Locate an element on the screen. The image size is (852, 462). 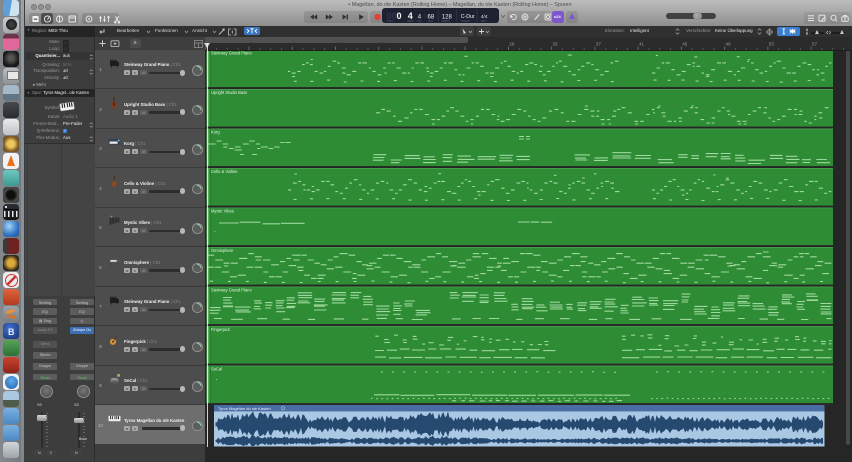
svg-text: 41 is located at coordinates (642, 43).